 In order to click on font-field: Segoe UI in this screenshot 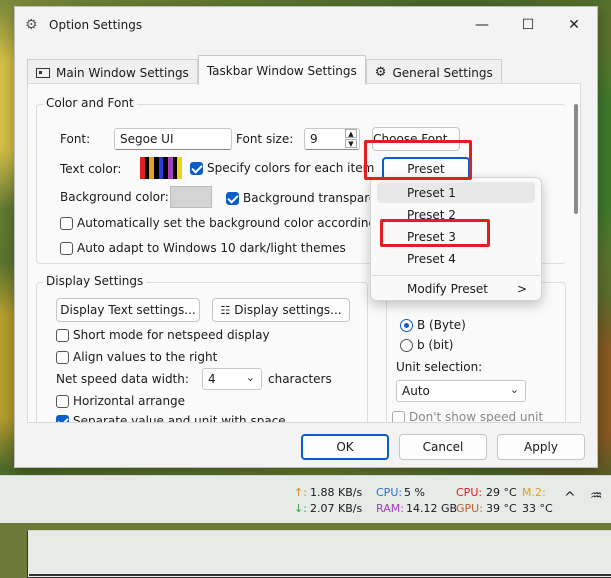, I will do `click(173, 139)`.